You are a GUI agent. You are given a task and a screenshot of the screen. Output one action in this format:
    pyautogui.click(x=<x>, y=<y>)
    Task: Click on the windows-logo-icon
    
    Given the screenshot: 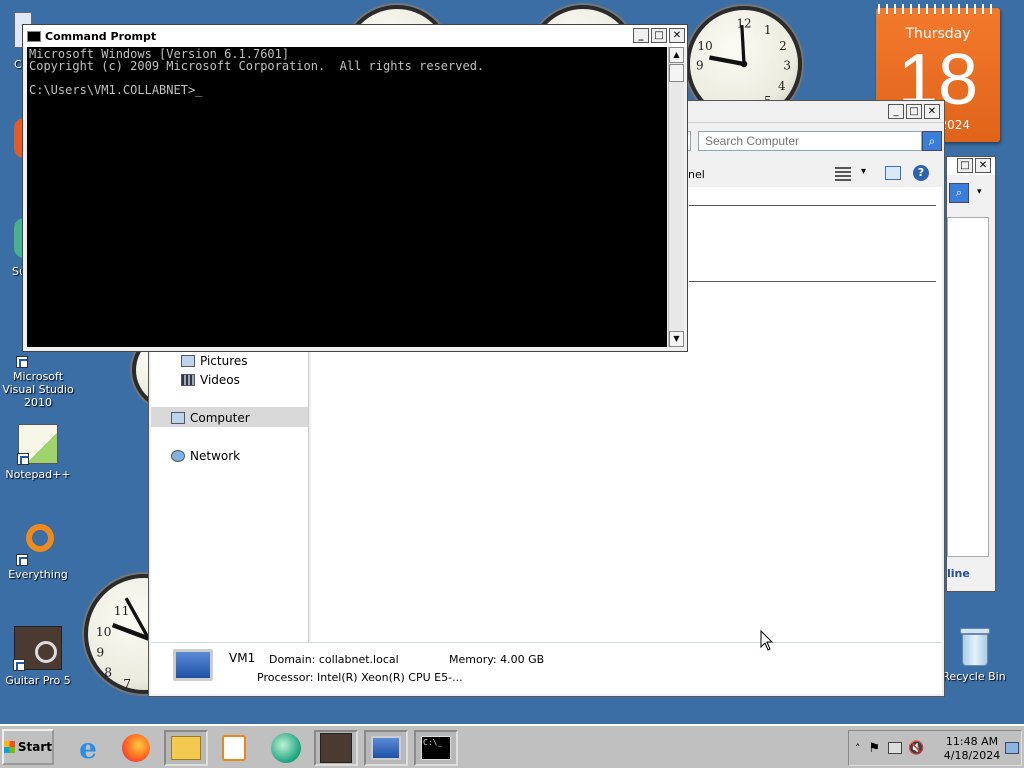 What is the action you would take?
    pyautogui.click(x=9, y=747)
    